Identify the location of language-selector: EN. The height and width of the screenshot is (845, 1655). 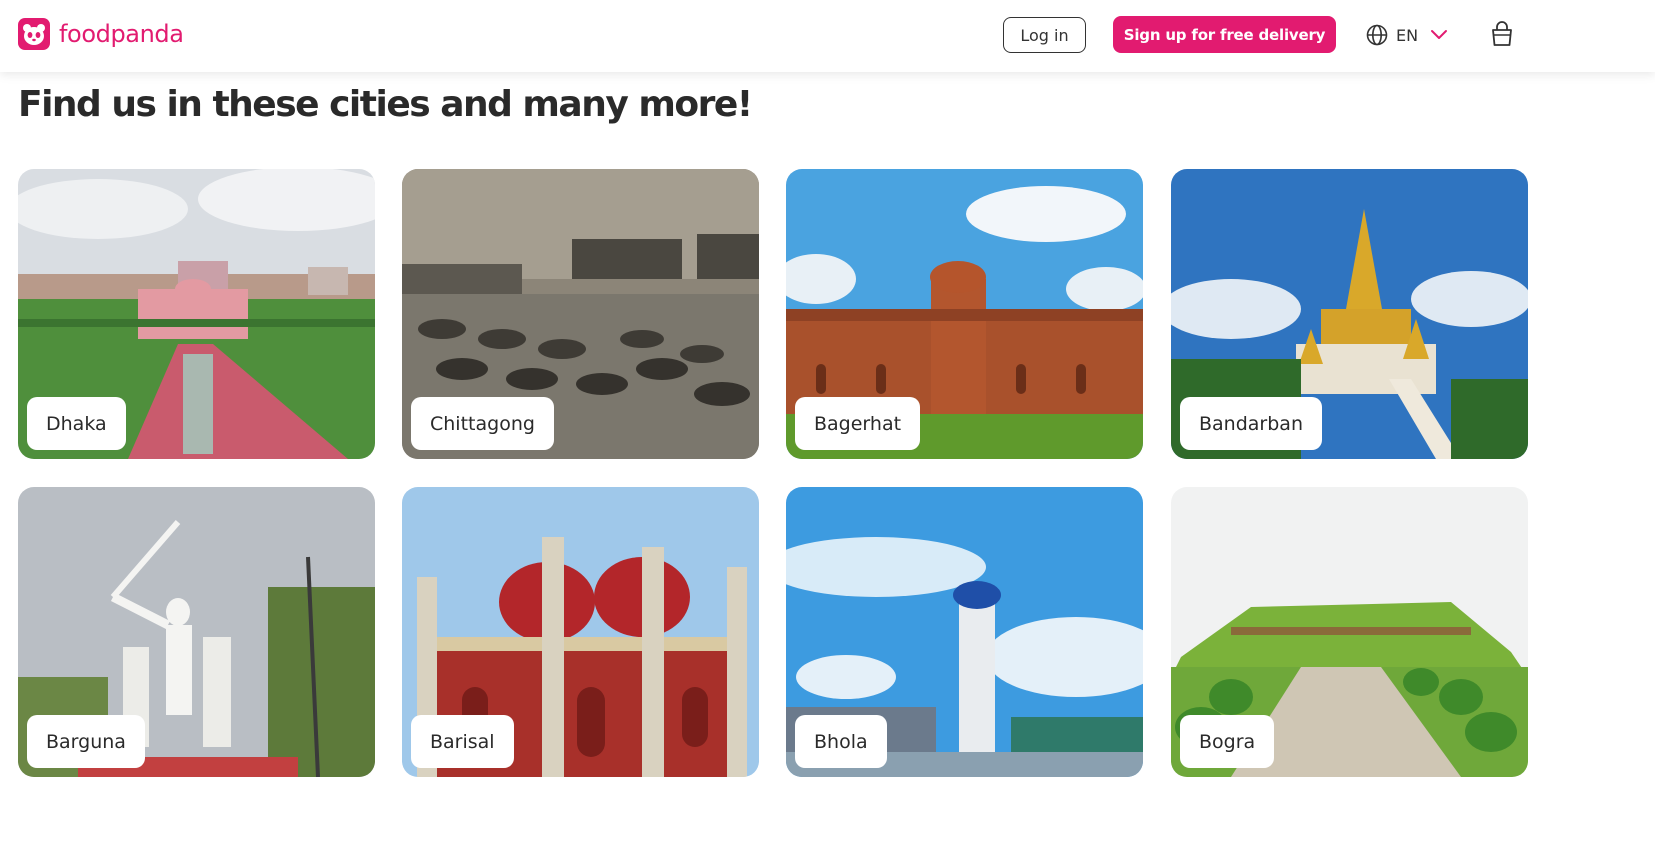
(1407, 35).